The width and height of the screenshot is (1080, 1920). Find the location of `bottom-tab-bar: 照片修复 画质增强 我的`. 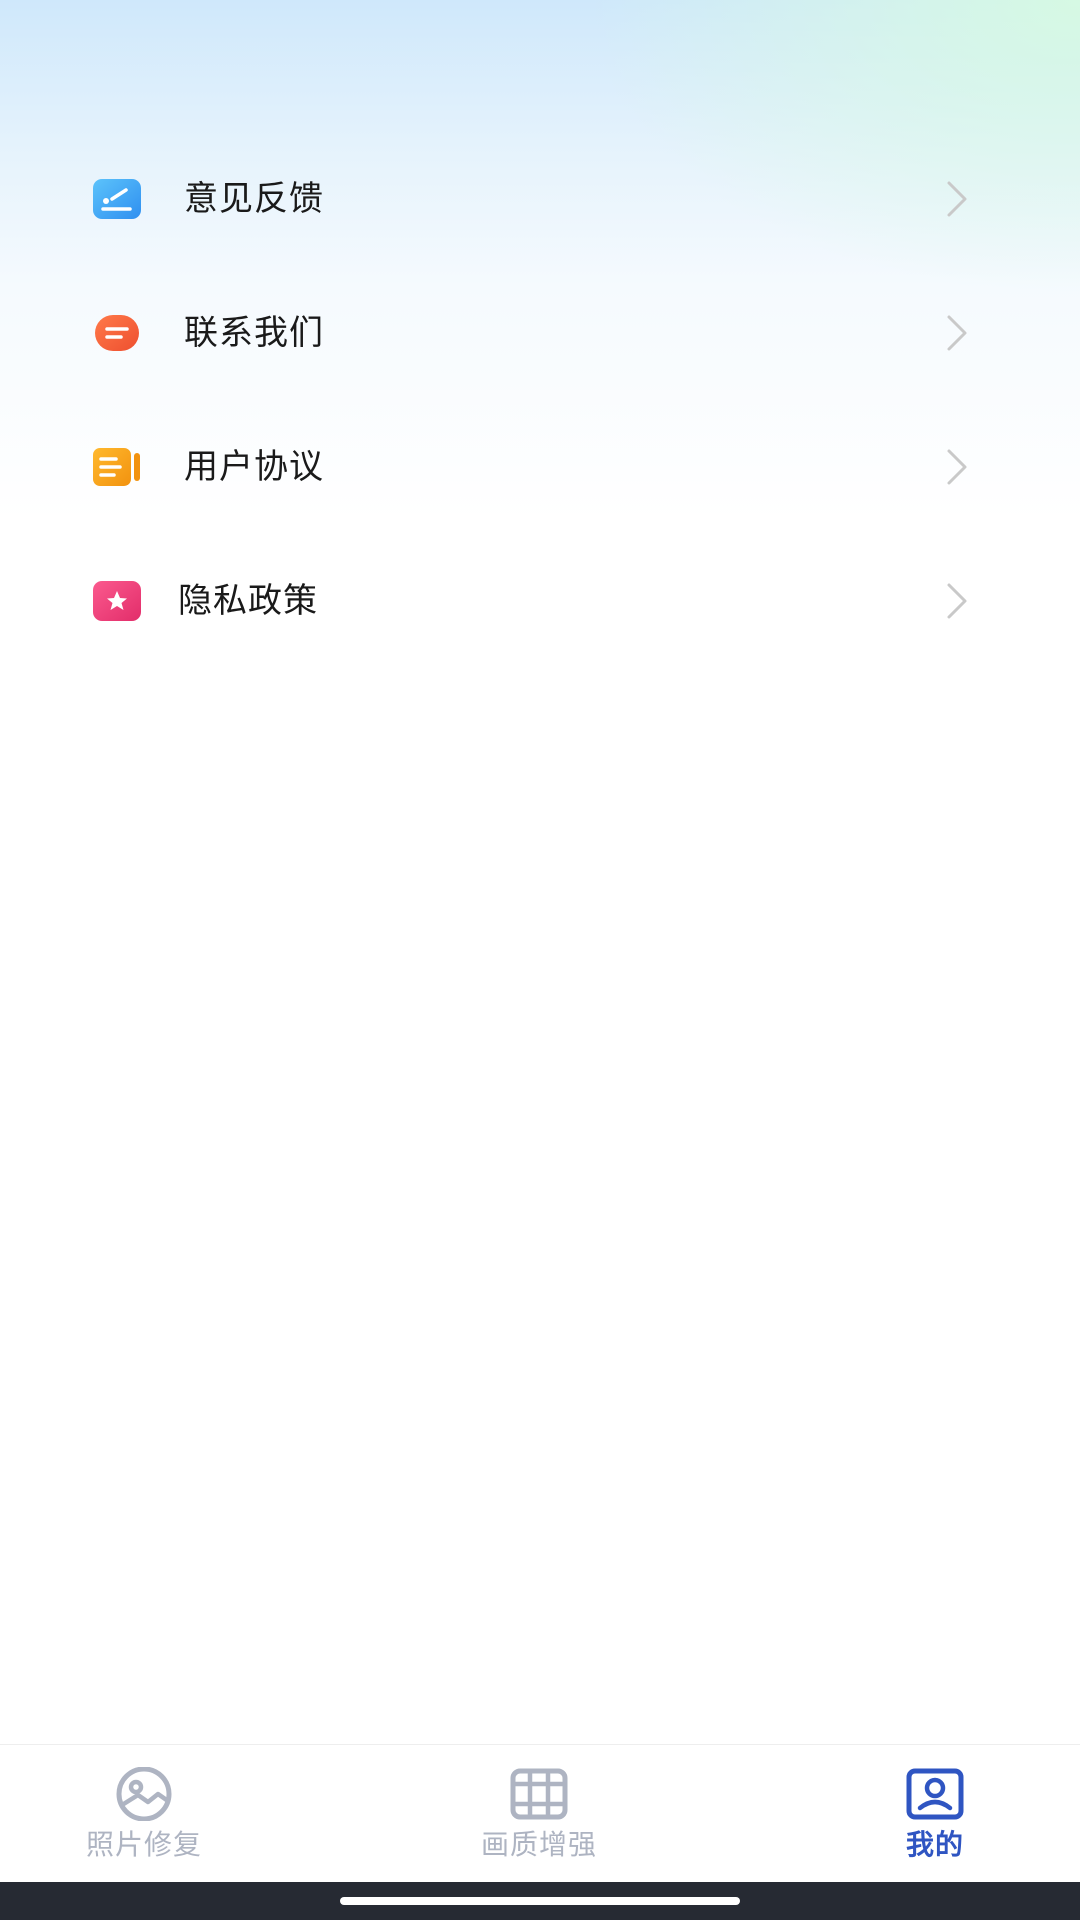

bottom-tab-bar: 照片修复 画质增强 我的 is located at coordinates (540, 1813).